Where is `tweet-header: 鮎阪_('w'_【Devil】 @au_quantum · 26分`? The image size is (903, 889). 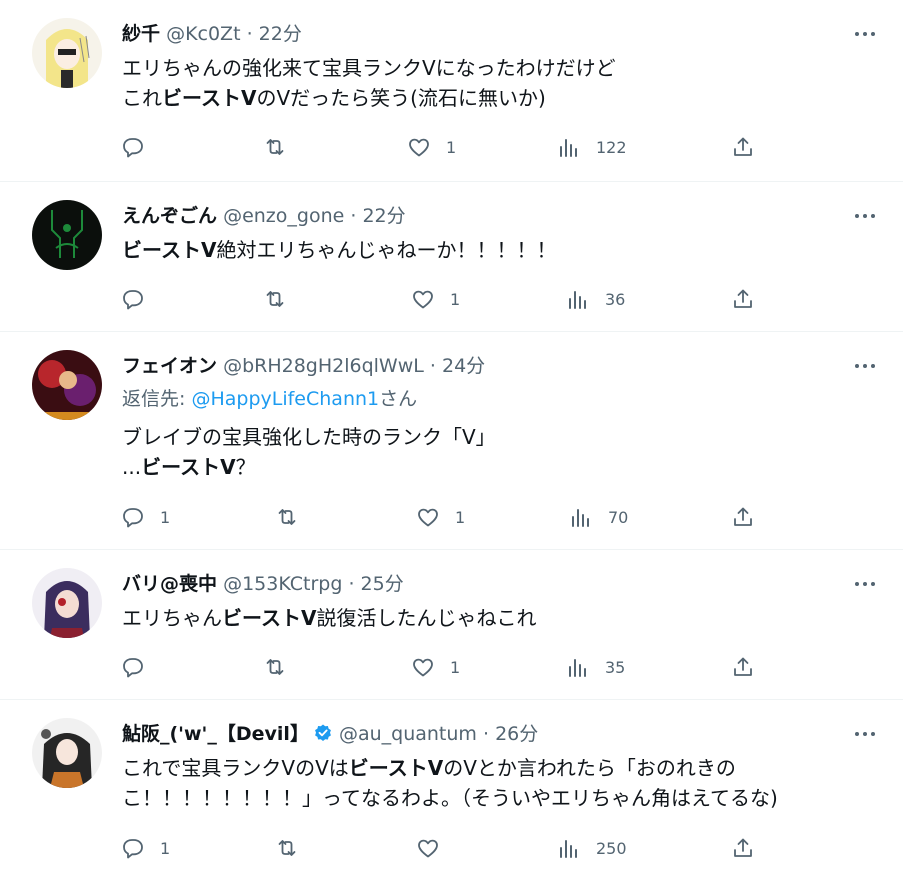 tweet-header: 鮎阪_('w'_【Devil】 @au_quantum · 26分 is located at coordinates (482, 734).